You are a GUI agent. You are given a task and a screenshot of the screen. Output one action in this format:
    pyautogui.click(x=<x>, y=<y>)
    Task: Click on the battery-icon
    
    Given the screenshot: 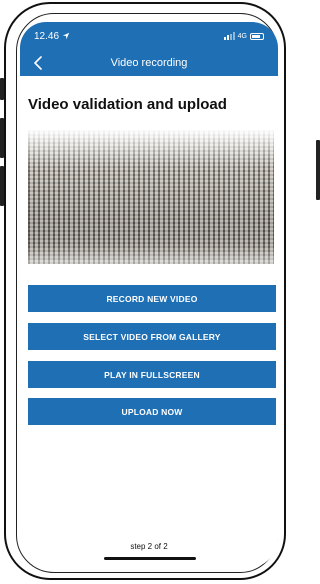 What is the action you would take?
    pyautogui.click(x=257, y=36)
    